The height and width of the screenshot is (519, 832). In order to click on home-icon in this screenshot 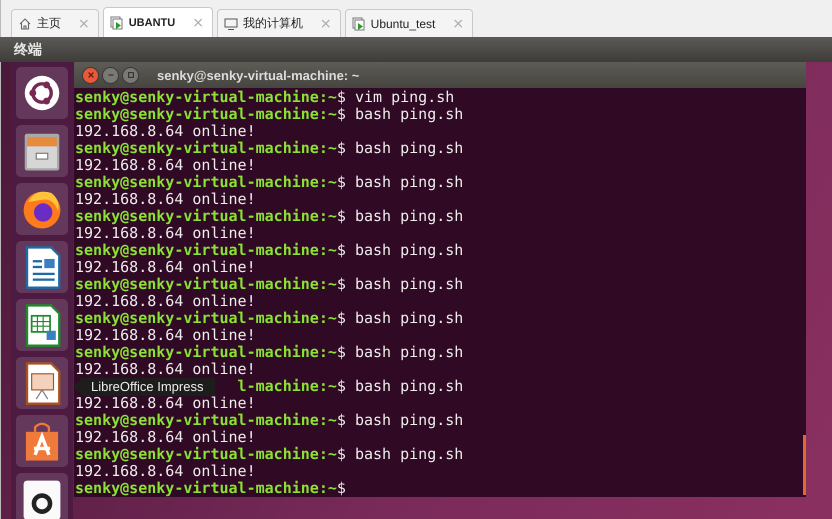, I will do `click(25, 23)`.